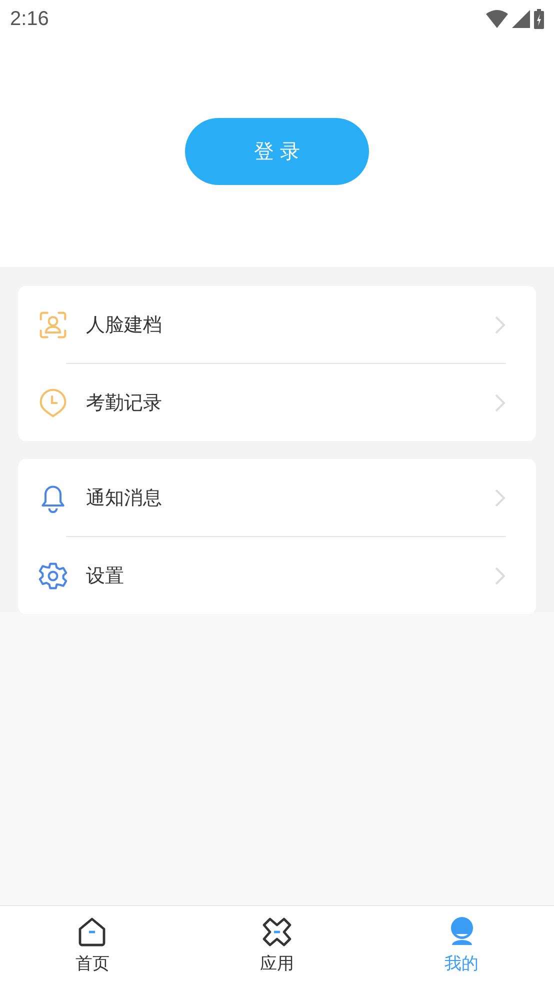 The image size is (554, 984). I want to click on apps-icon, so click(277, 932).